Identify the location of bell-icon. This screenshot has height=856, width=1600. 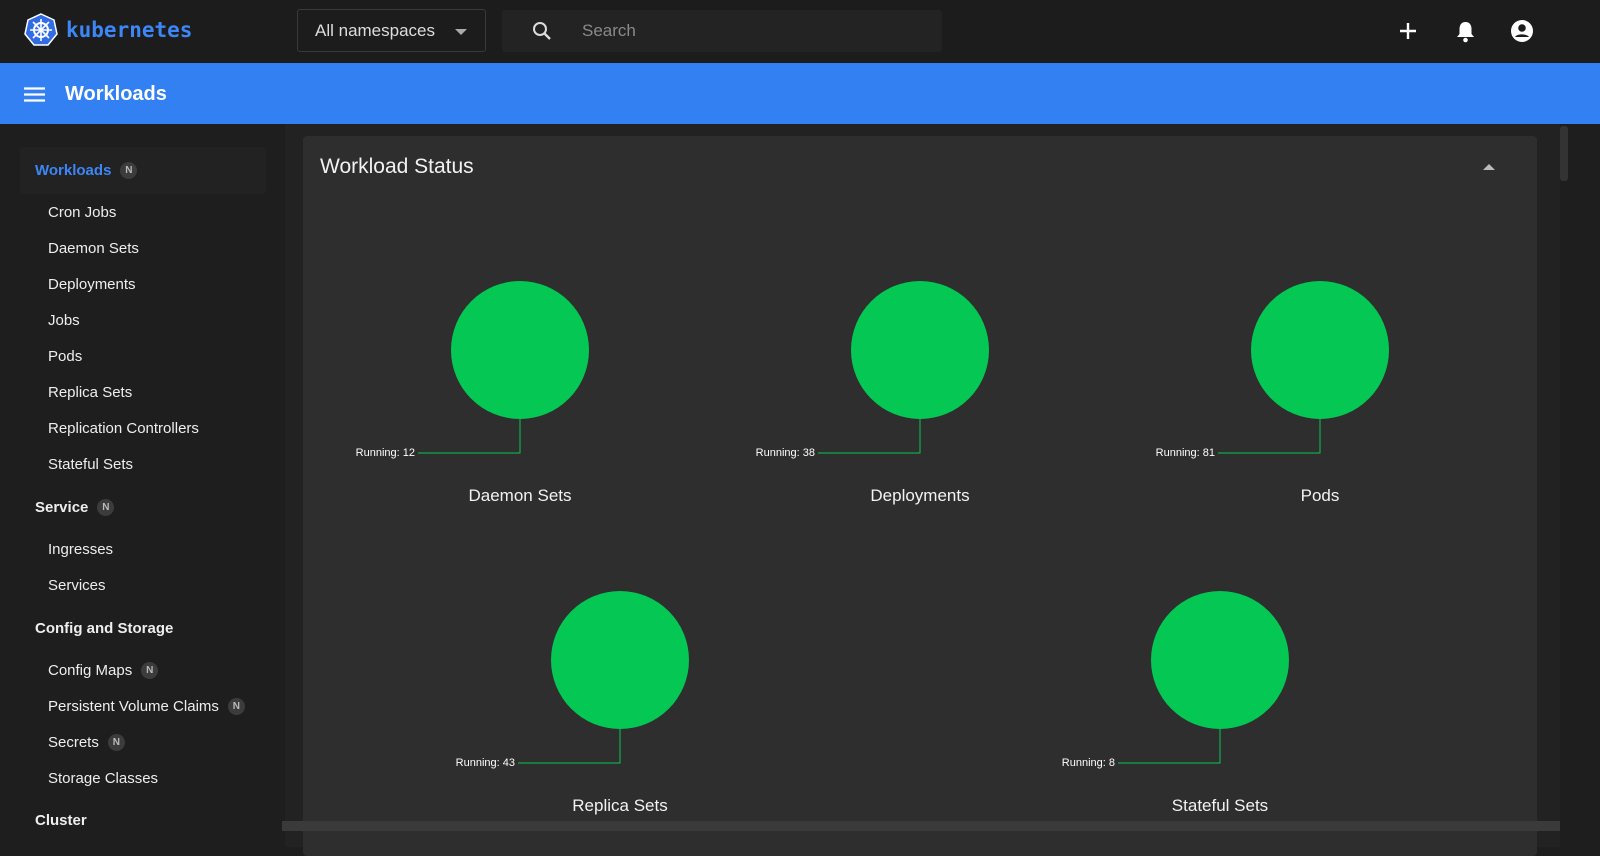
(1465, 31).